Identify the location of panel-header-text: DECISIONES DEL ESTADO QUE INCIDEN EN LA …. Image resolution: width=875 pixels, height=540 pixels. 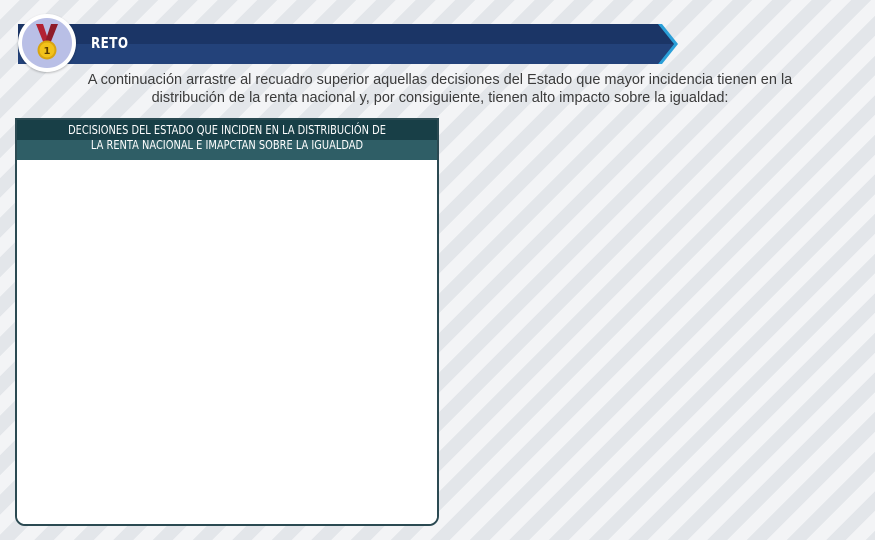
(227, 138).